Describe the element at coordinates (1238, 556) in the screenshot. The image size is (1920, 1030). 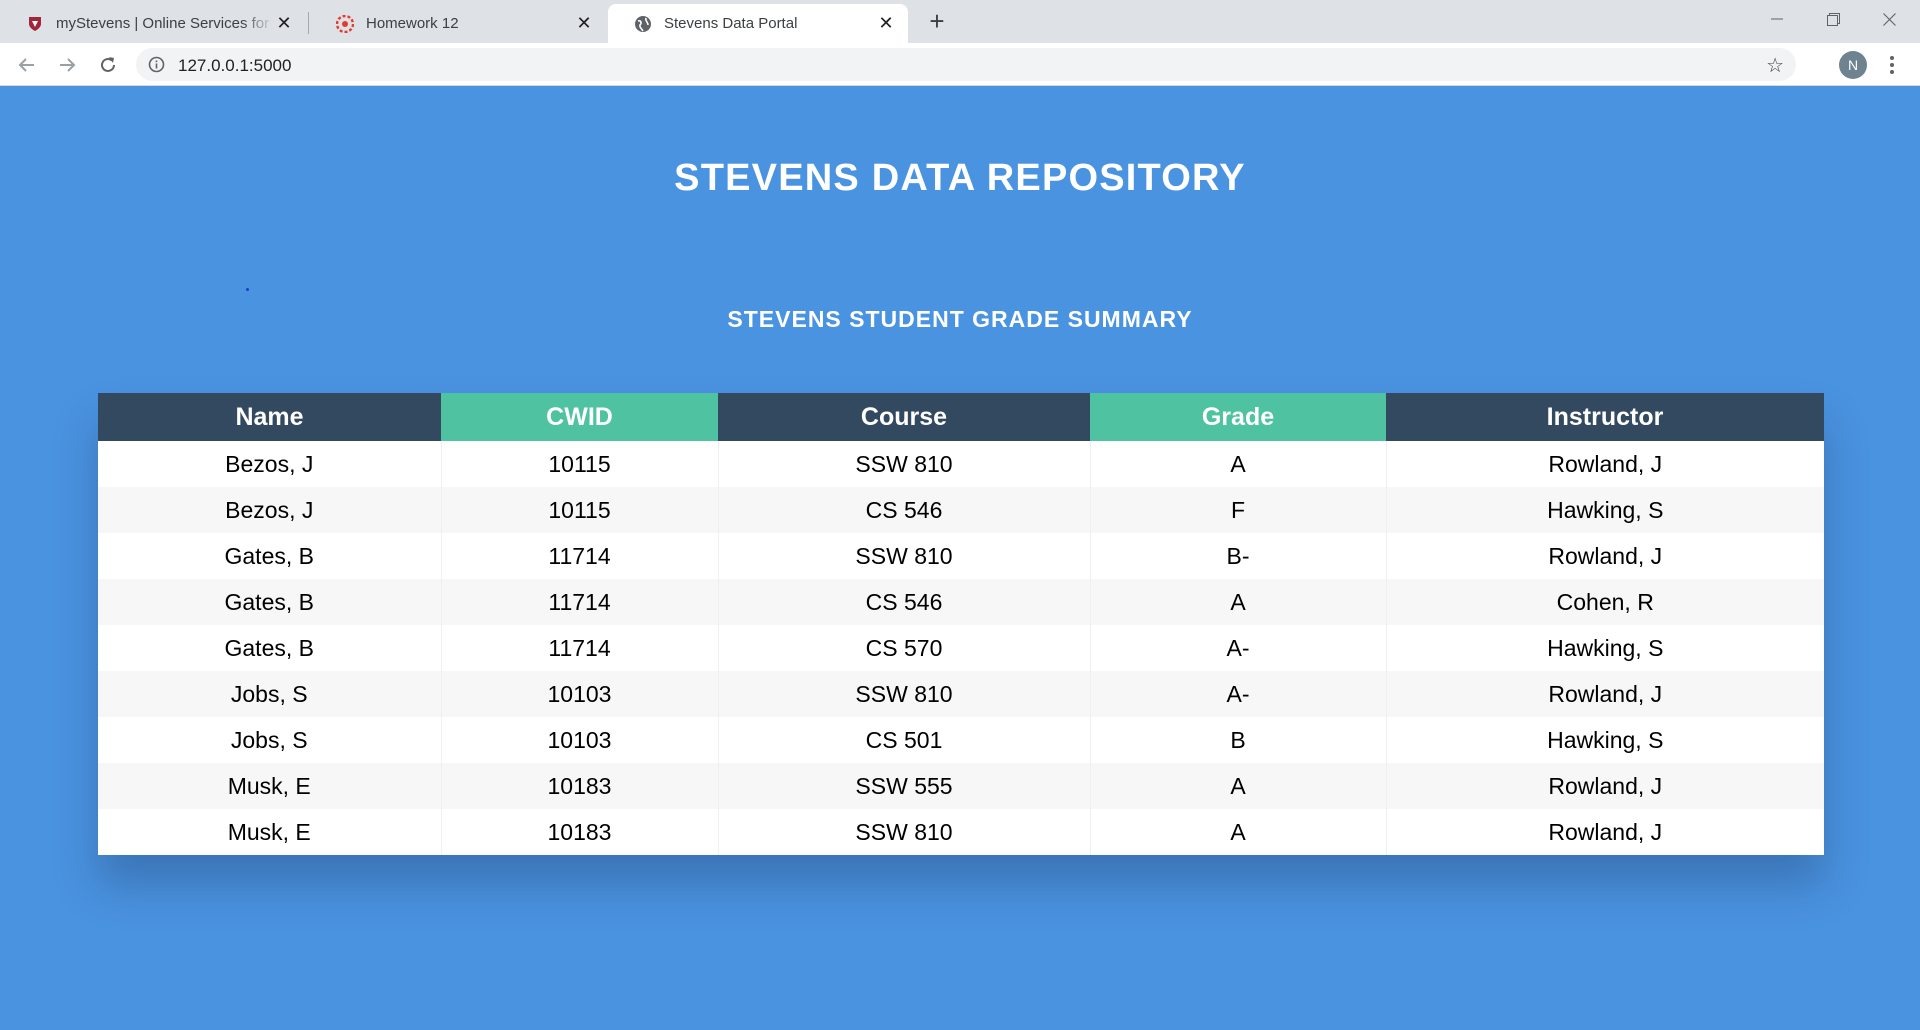
I see `cell-grade: B-` at that location.